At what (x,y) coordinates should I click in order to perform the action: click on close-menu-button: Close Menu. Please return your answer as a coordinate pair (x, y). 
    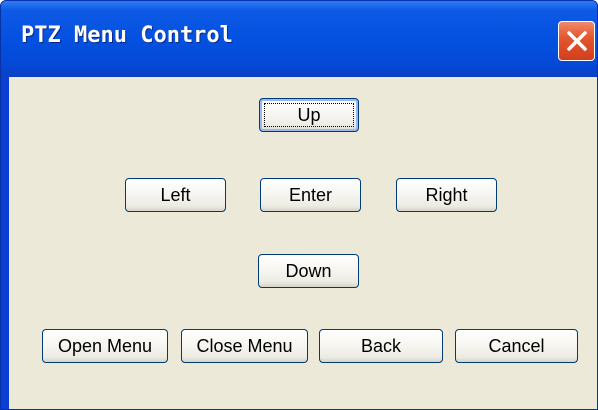
    Looking at the image, I should click on (244, 346).